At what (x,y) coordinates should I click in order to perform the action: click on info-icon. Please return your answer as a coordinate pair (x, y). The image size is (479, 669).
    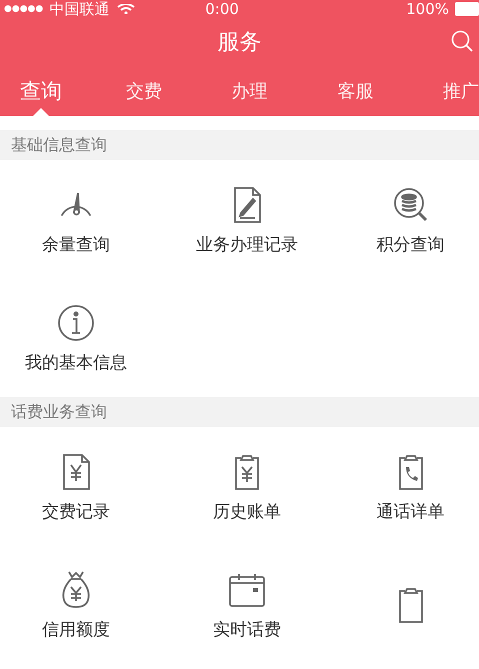
    Looking at the image, I should click on (76, 322).